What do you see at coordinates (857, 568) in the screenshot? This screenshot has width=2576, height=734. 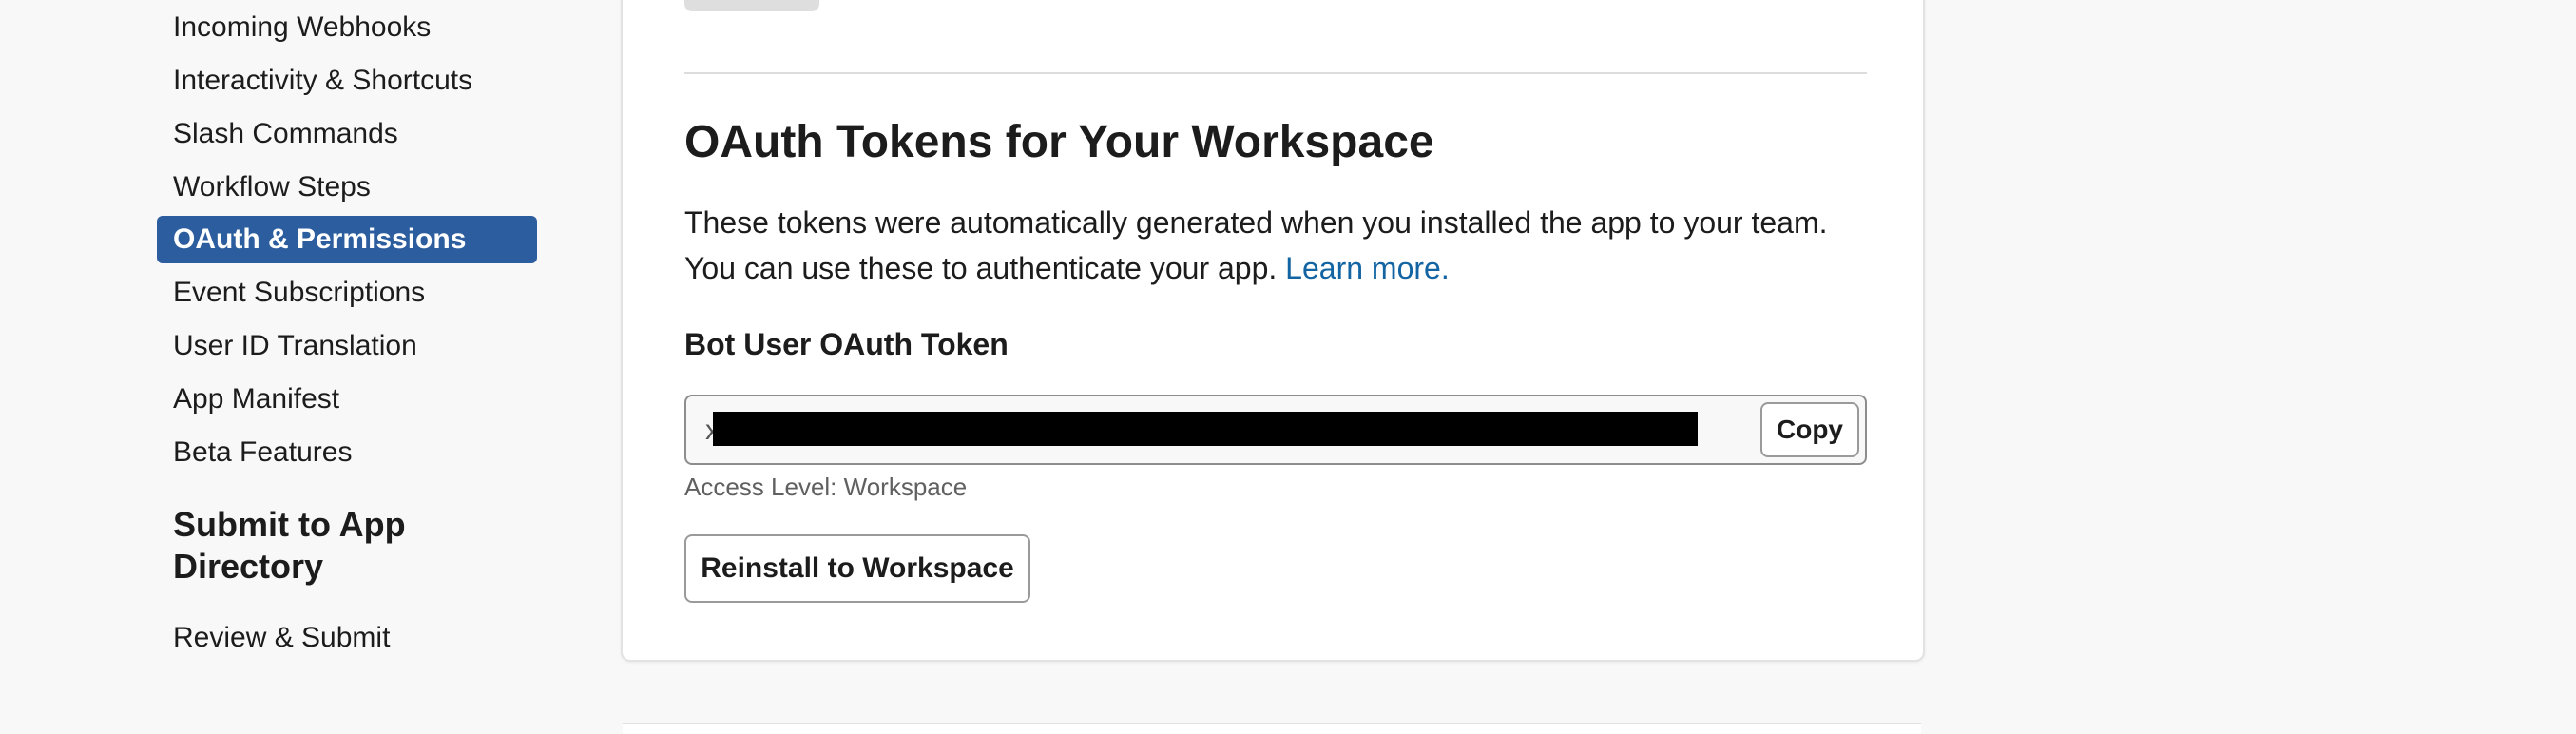 I see `reinstall-button: Reinstall to Workspace` at bounding box center [857, 568].